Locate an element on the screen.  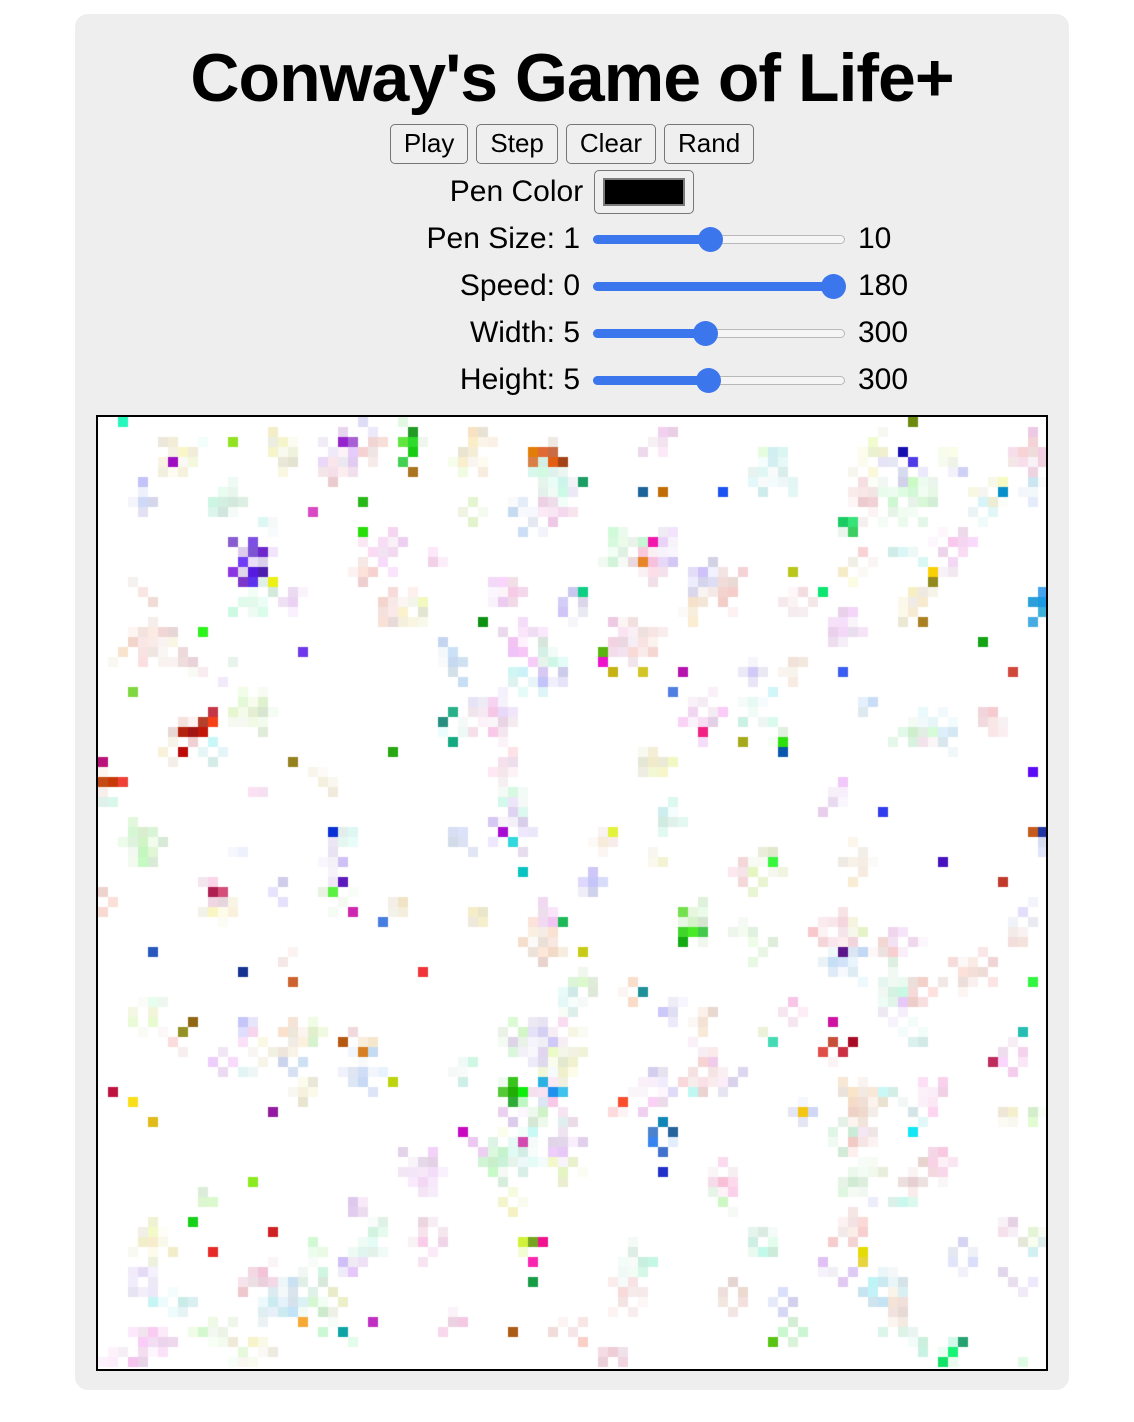
pen-color-swatch-fill is located at coordinates (644, 192).